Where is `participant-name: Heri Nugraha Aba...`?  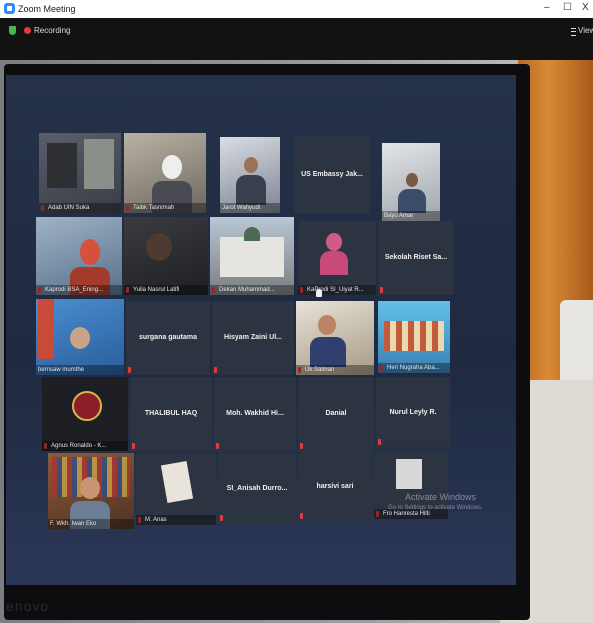 participant-name: Heri Nugraha Aba... is located at coordinates (414, 368).